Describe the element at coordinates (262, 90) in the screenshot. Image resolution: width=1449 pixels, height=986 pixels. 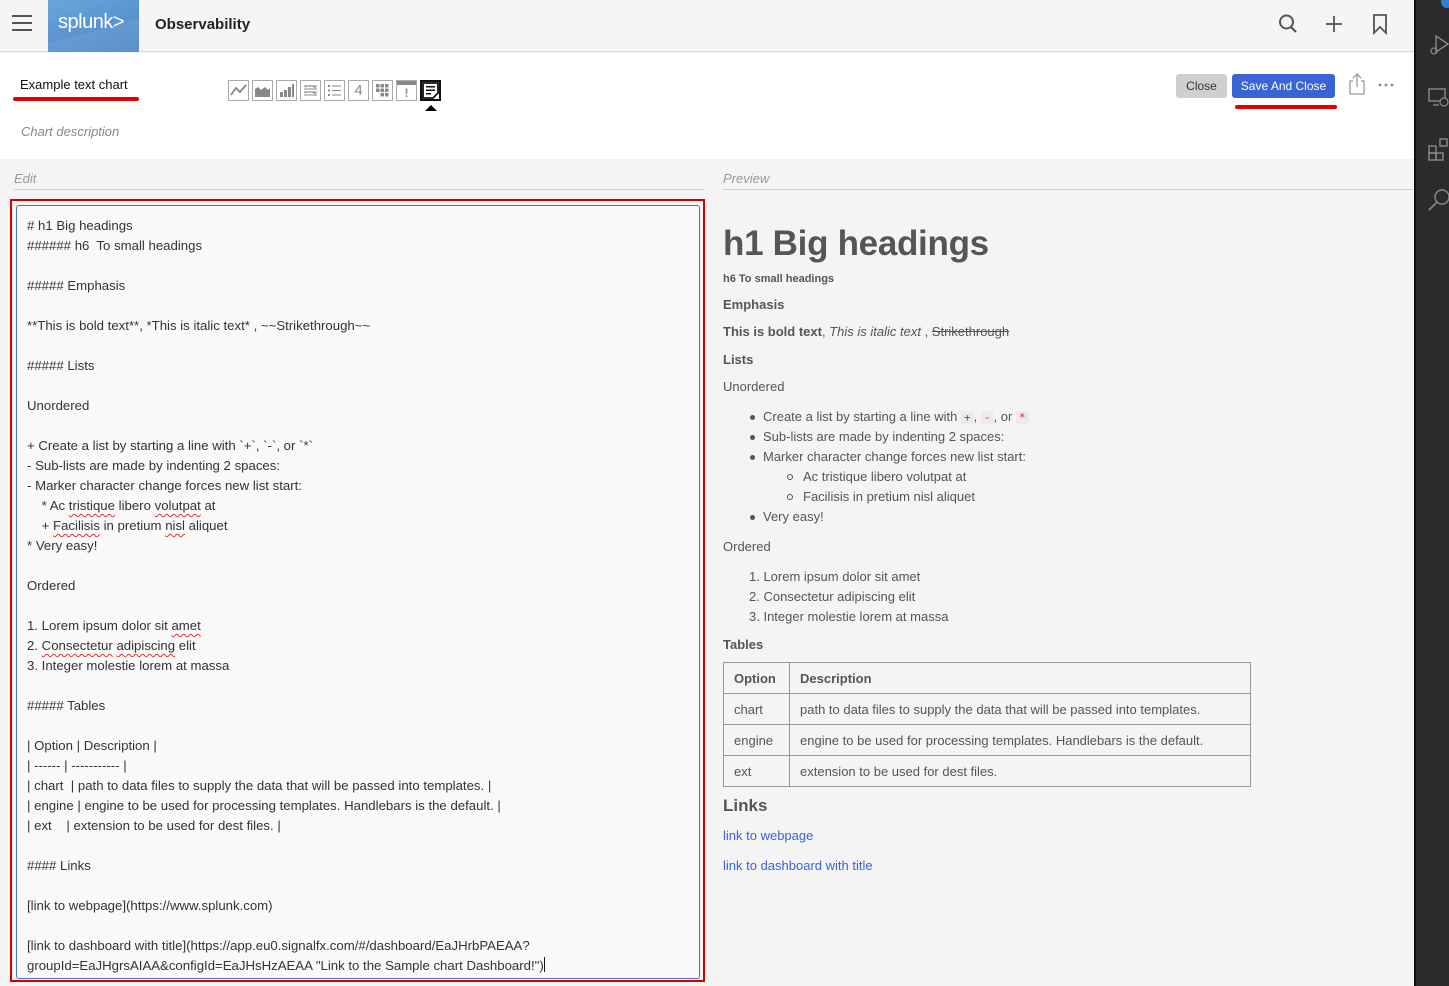
I see `area-chart-icon` at that location.